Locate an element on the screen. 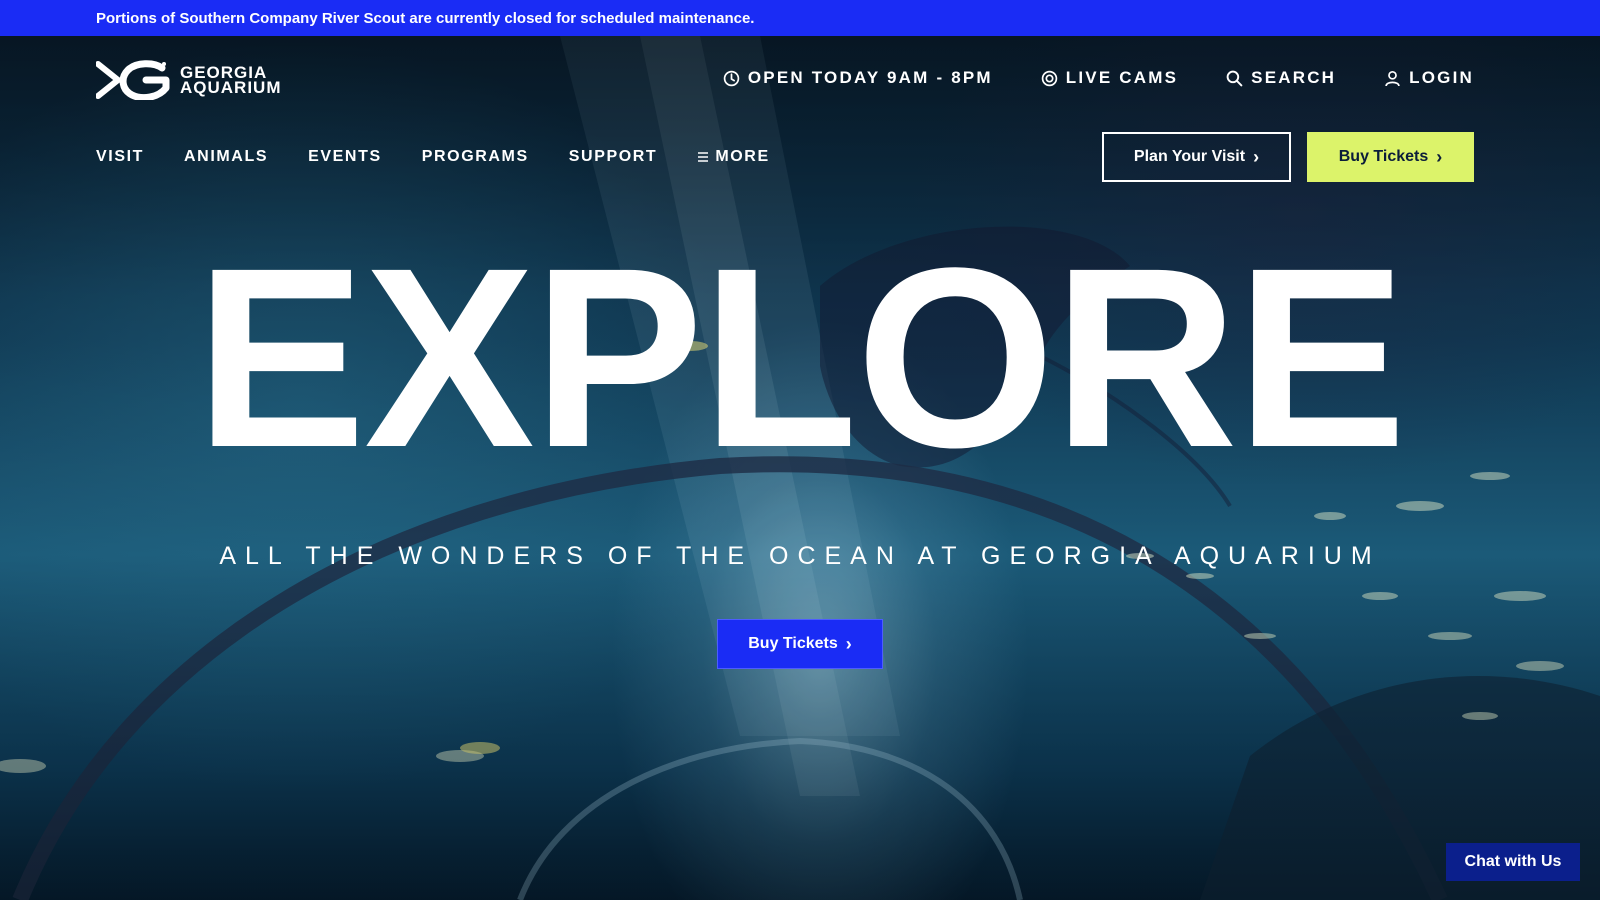 This screenshot has height=900, width=1600. logo-wordmark: GEORGIA AQUARIUM is located at coordinates (231, 80).